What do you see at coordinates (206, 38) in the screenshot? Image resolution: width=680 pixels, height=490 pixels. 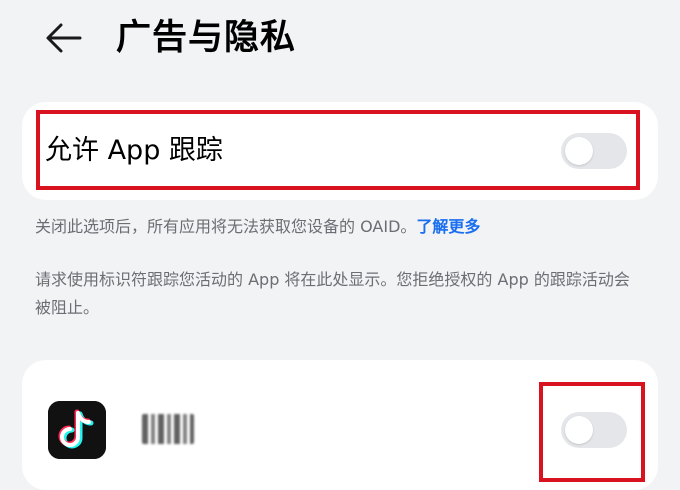 I see `page-title: 广告与隐私` at bounding box center [206, 38].